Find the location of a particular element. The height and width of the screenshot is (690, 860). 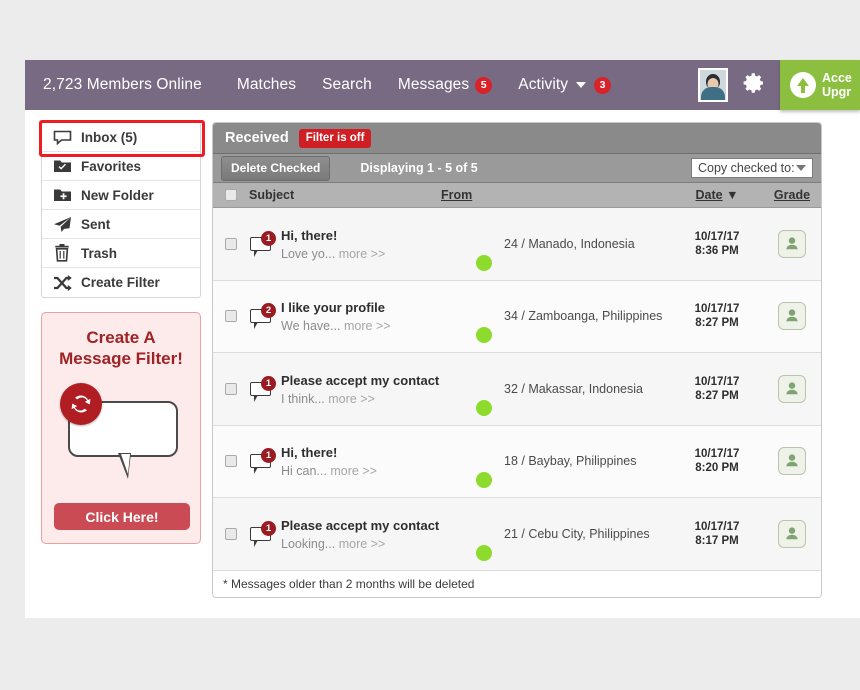

promo-click-here-button: Click Here! is located at coordinates (122, 516).